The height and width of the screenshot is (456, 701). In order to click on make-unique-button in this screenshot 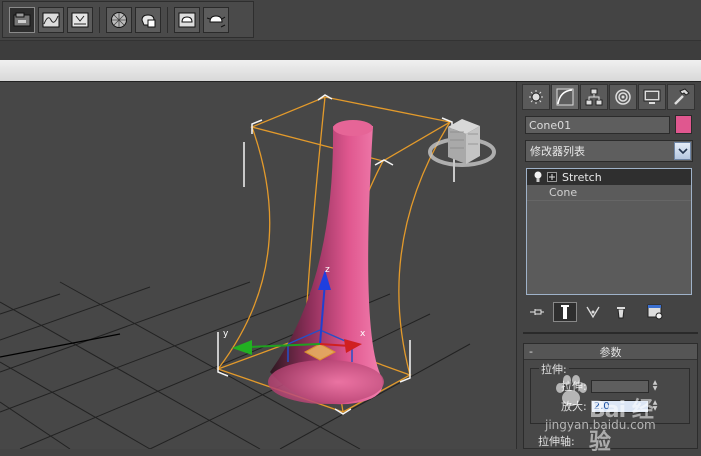, I will do `click(593, 312)`.